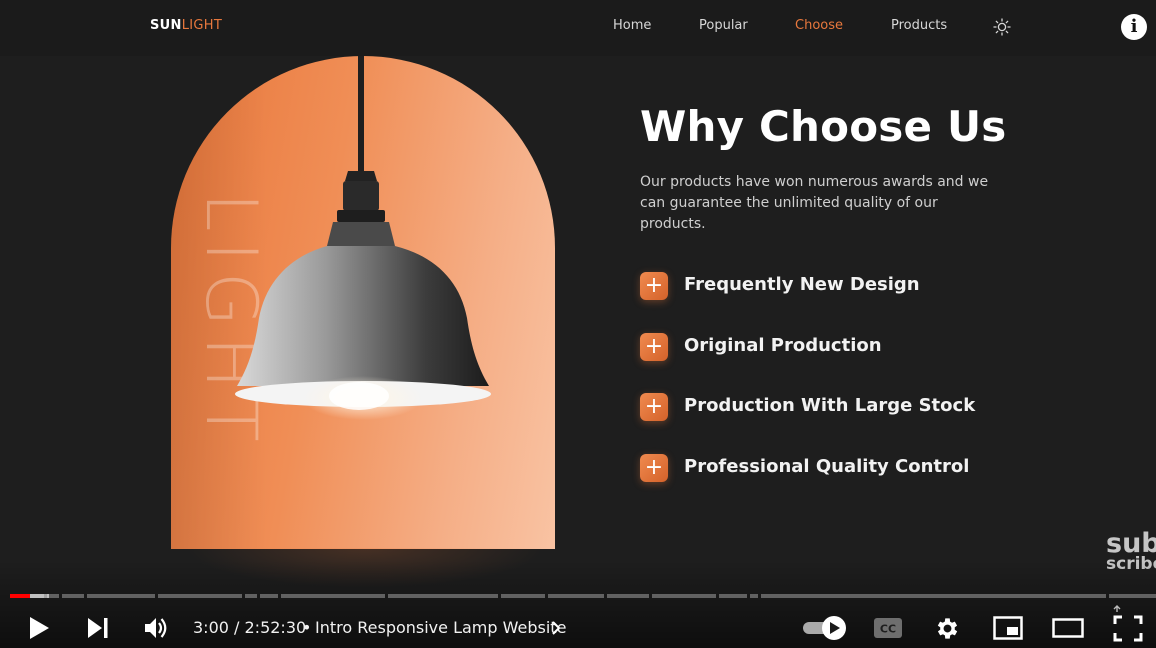  What do you see at coordinates (166, 25) in the screenshot?
I see `logo-primary: SUN` at bounding box center [166, 25].